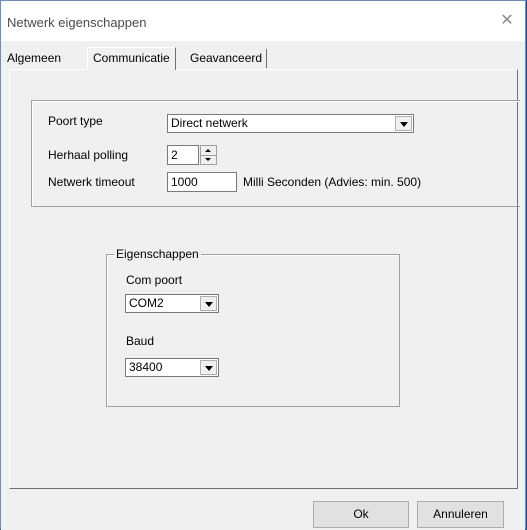 The image size is (527, 530). Describe the element at coordinates (208, 159) in the screenshot. I see `spin-down-icon` at that location.